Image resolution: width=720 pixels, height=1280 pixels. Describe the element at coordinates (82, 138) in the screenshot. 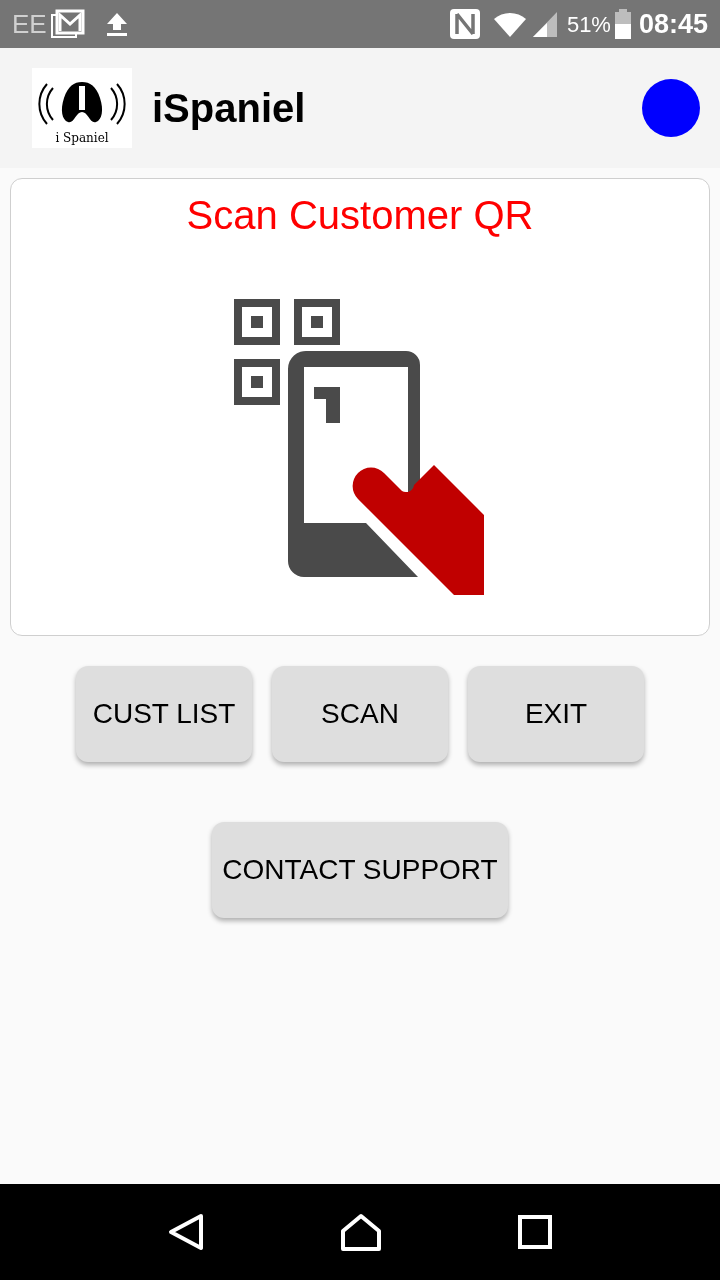

I see `logo-text: i Spaniel` at that location.